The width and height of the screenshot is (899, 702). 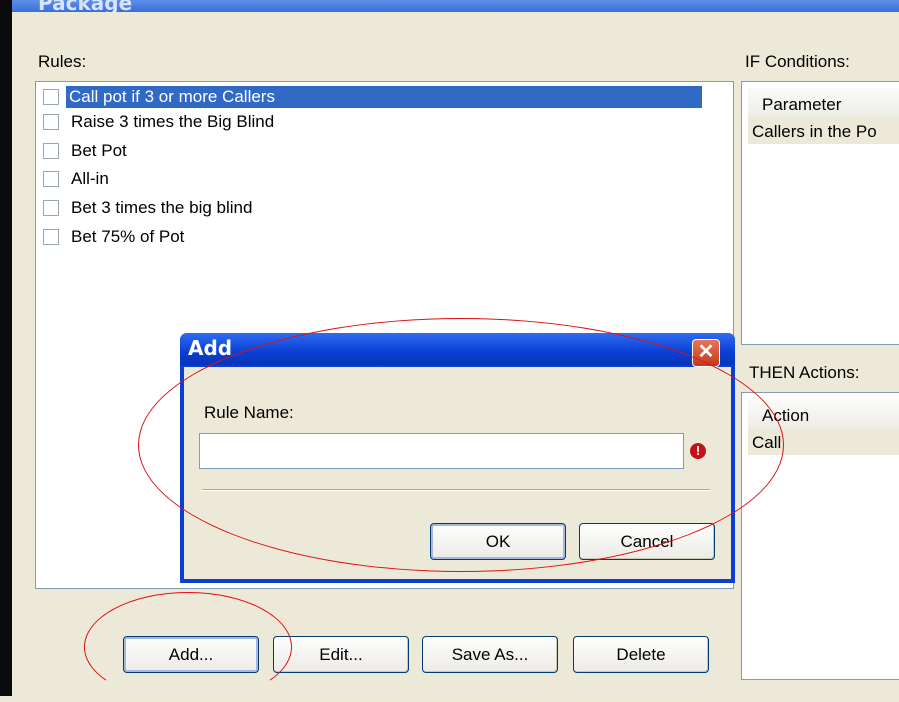 I want to click on separator, so click(x=456, y=490).